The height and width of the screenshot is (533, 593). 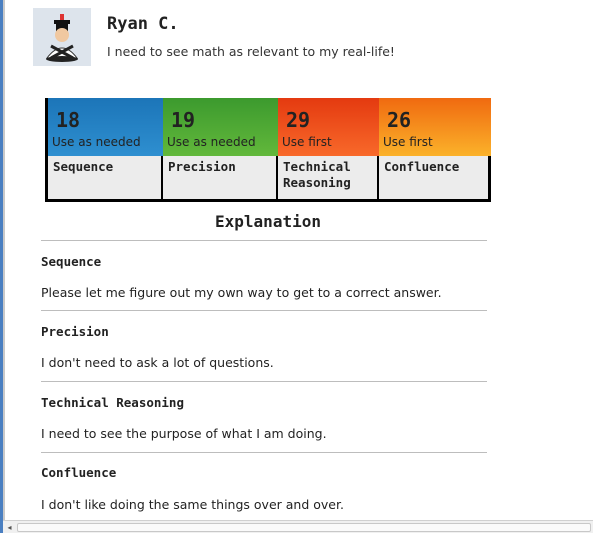 I want to click on scroll-left-arrow-icon: ◂, so click(x=9, y=527).